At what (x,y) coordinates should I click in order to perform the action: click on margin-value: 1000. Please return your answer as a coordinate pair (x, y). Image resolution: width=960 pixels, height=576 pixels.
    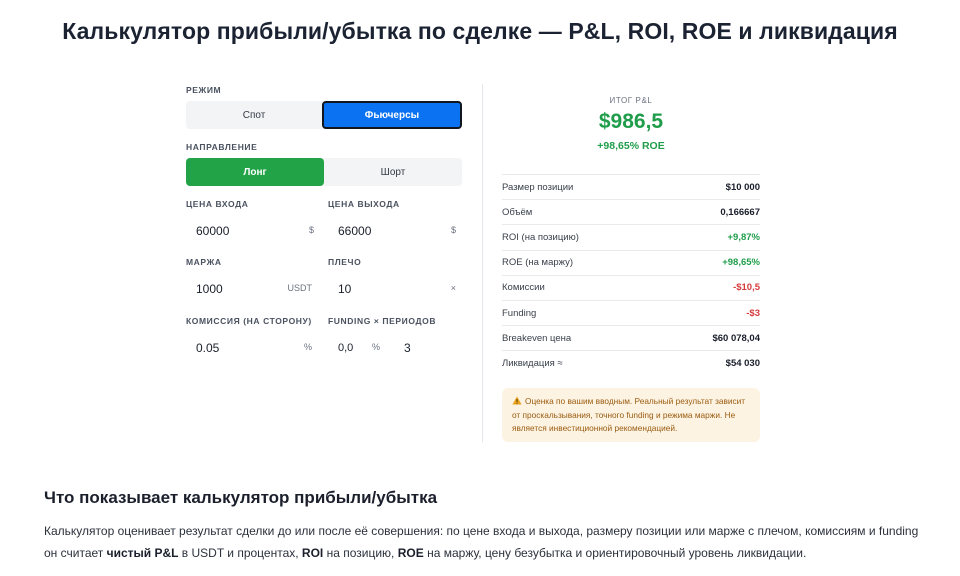
    Looking at the image, I should click on (209, 289).